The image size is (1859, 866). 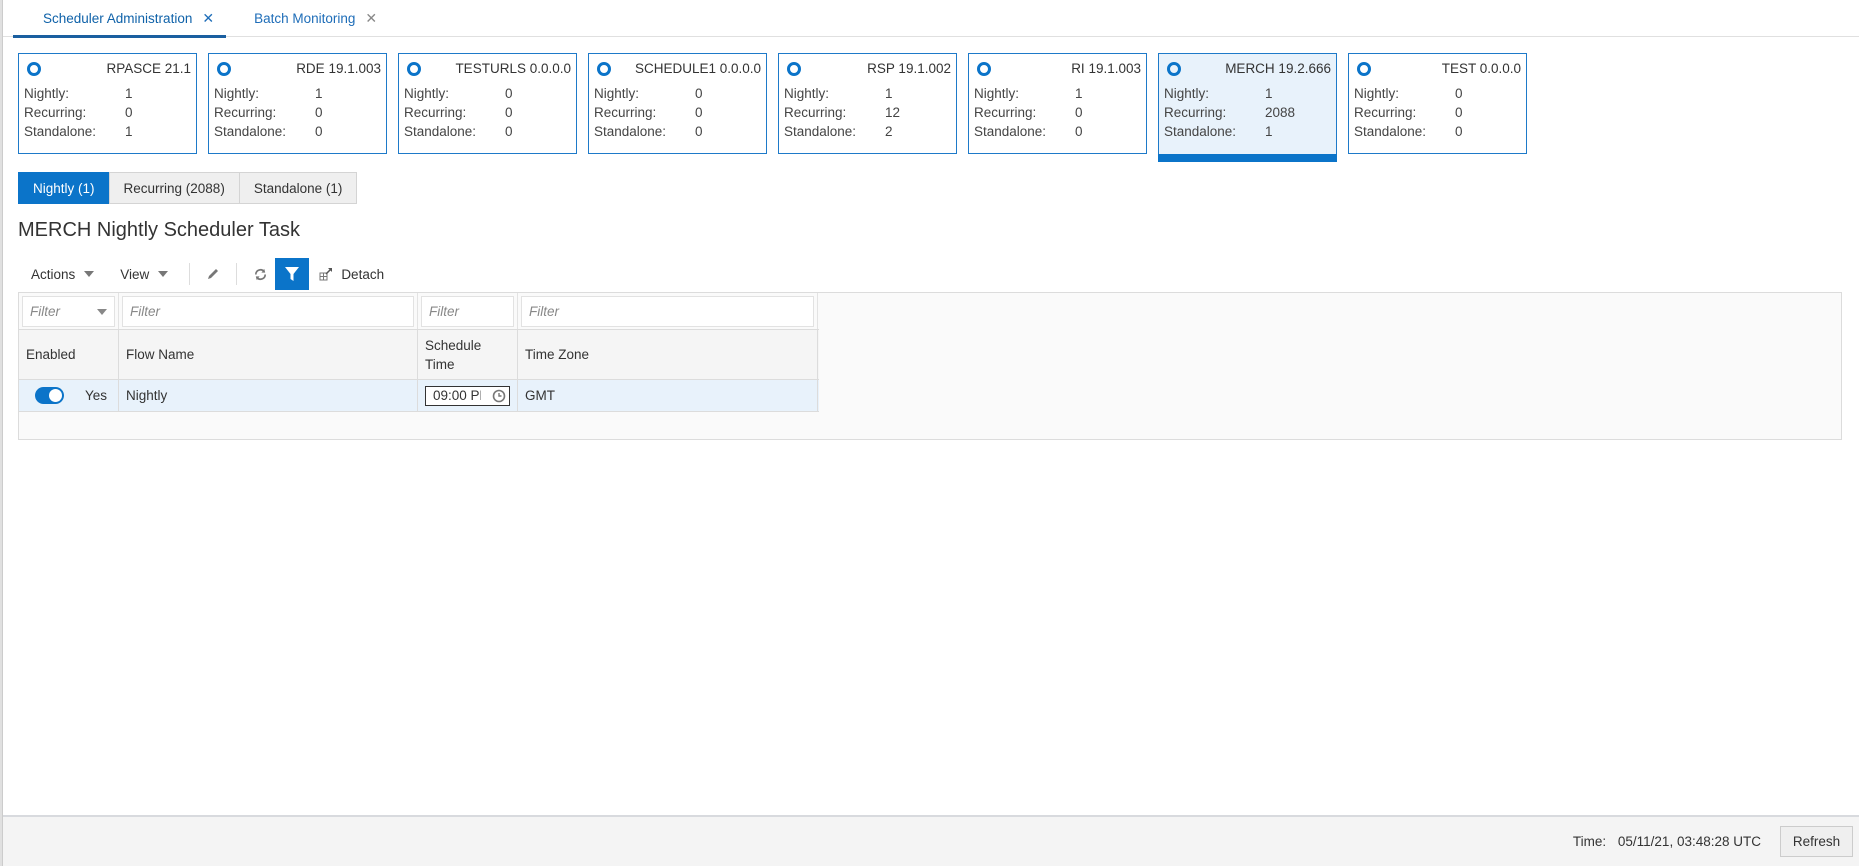 I want to click on enabled-value: Yes, so click(x=95, y=395).